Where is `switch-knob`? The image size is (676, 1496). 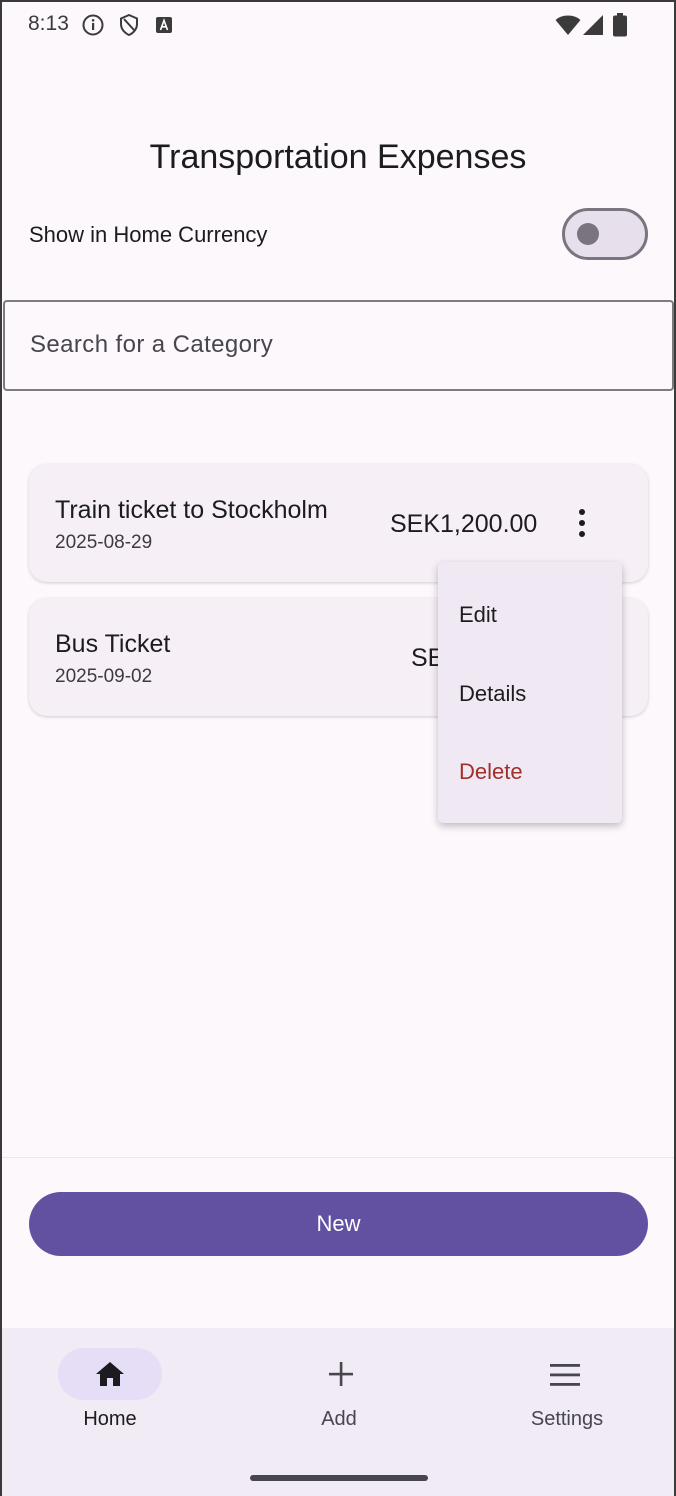
switch-knob is located at coordinates (588, 234).